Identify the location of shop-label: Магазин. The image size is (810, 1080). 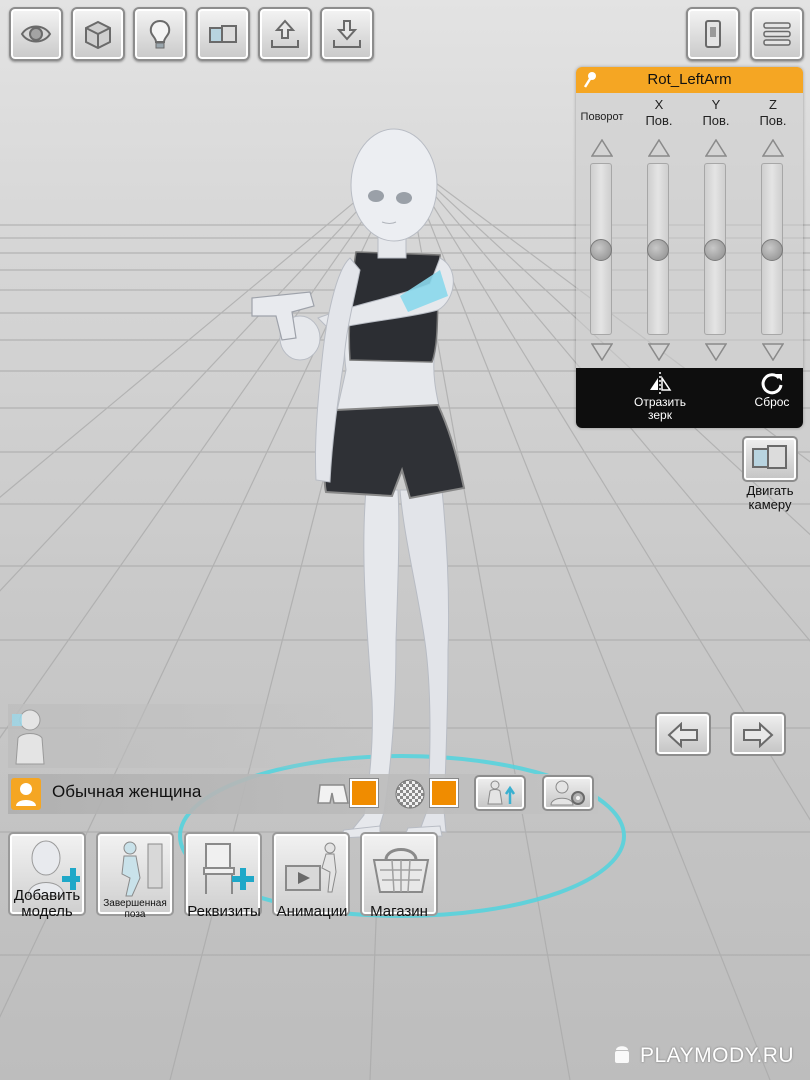
(399, 911).